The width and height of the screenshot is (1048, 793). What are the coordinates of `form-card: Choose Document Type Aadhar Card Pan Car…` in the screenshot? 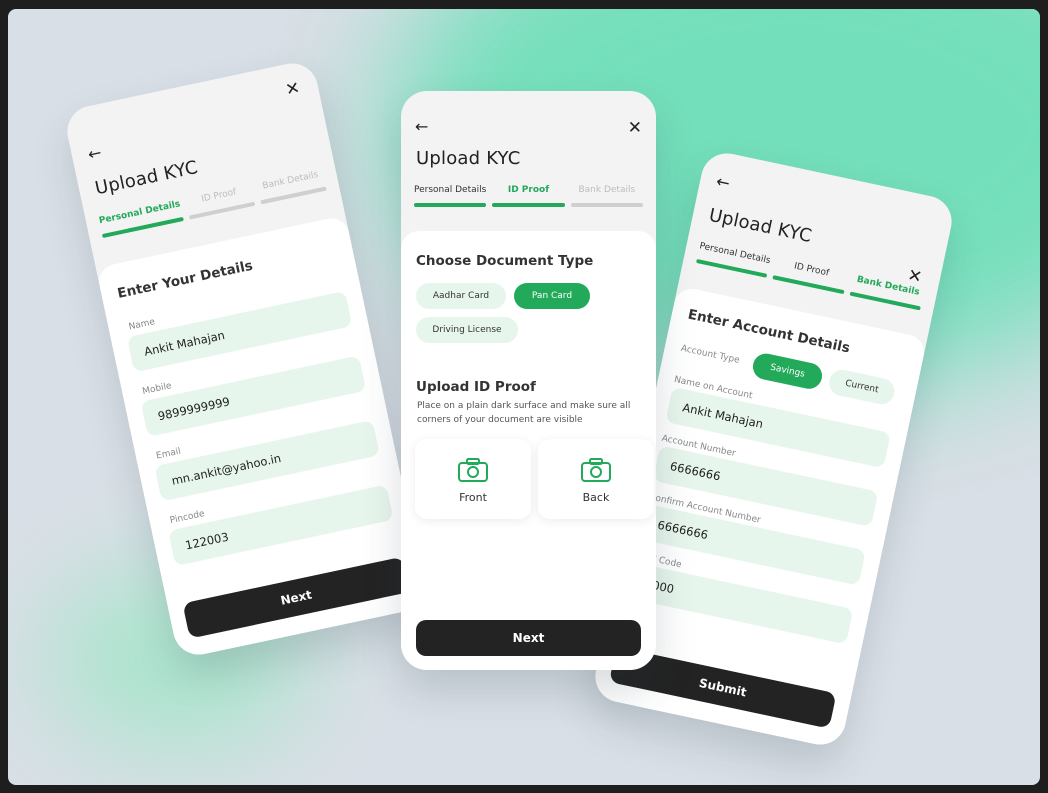 It's located at (528, 450).